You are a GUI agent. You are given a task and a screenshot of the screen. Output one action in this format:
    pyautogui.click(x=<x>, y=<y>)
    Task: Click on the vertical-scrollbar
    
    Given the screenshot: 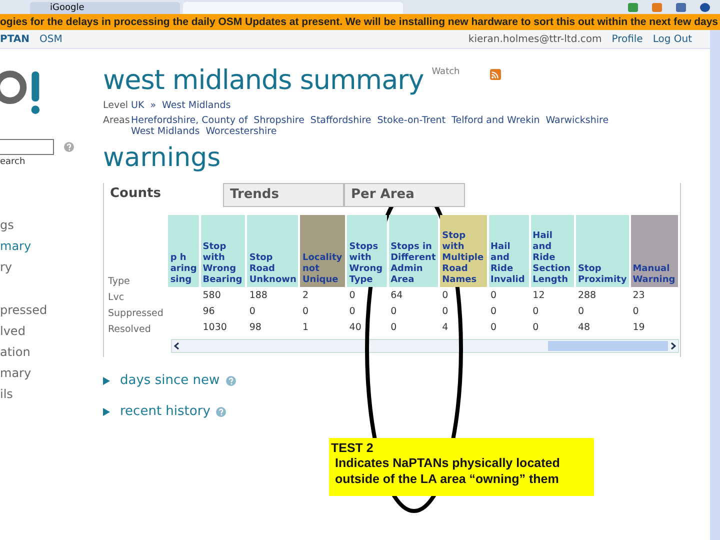 What is the action you would take?
    pyautogui.click(x=715, y=285)
    